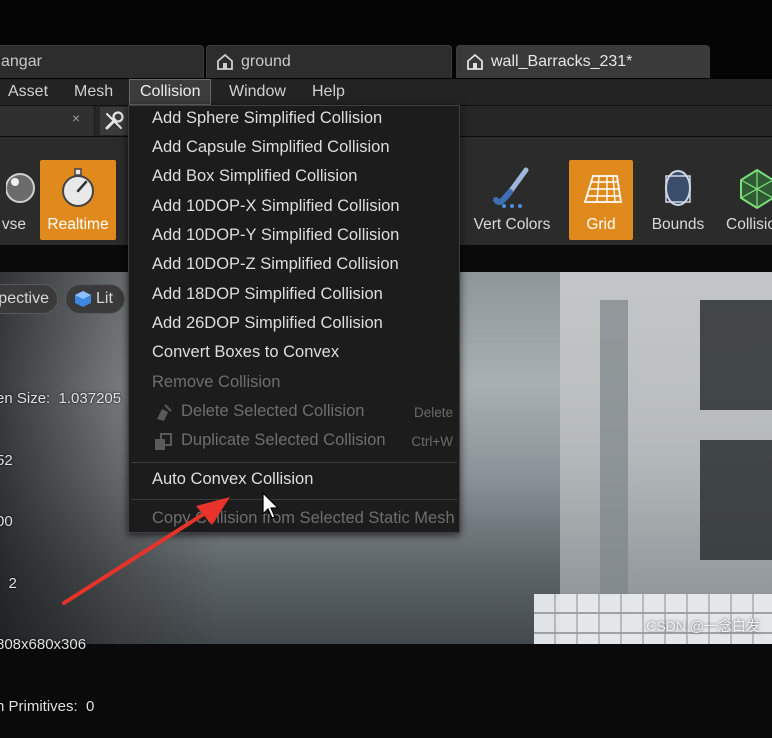 Image resolution: width=772 pixels, height=738 pixels. What do you see at coordinates (6, 460) in the screenshot?
I see `stat-line: 52` at bounding box center [6, 460].